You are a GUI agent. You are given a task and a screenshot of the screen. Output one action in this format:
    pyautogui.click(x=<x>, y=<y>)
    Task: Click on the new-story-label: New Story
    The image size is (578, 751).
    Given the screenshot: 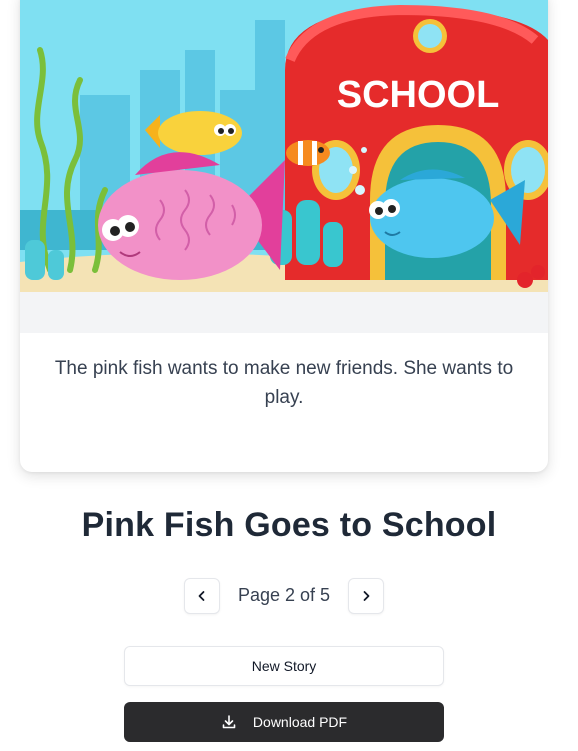 What is the action you would take?
    pyautogui.click(x=284, y=666)
    